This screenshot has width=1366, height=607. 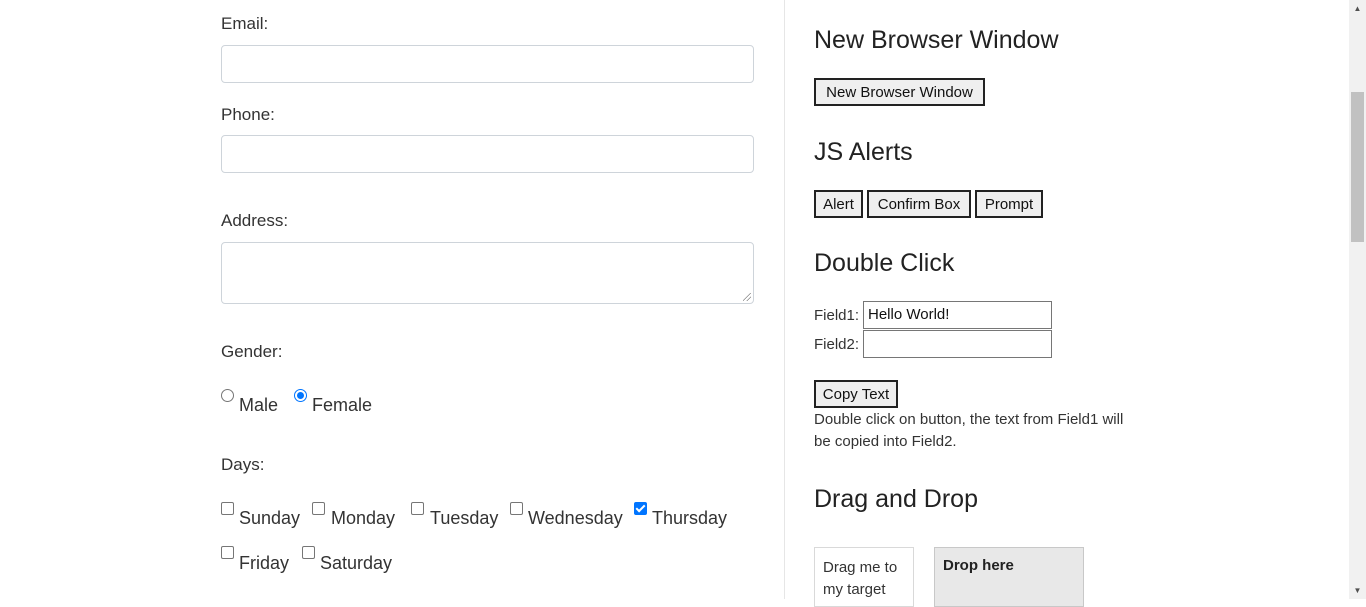 What do you see at coordinates (487, 273) in the screenshot?
I see `address-textarea` at bounding box center [487, 273].